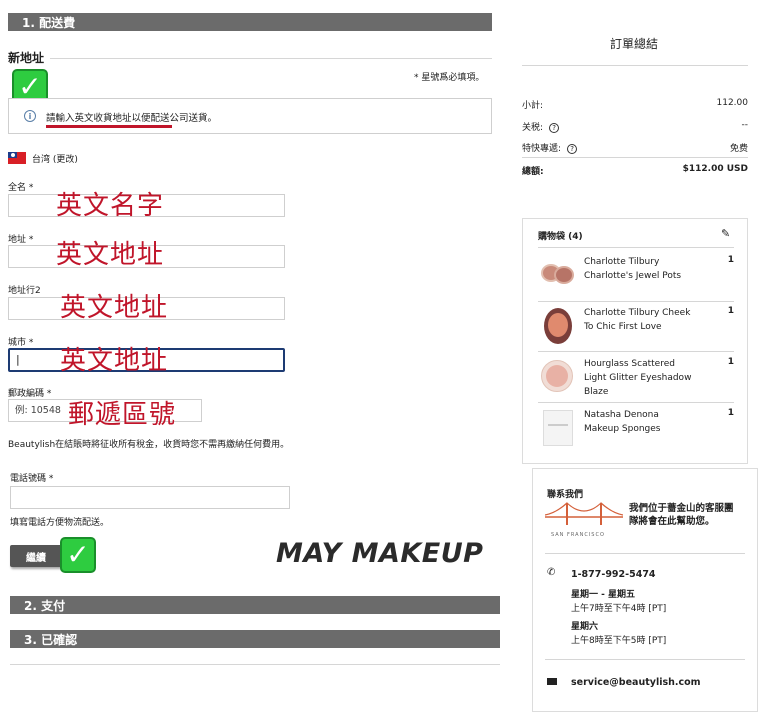  I want to click on city-caption: SAN FRANCISCO, so click(578, 535).